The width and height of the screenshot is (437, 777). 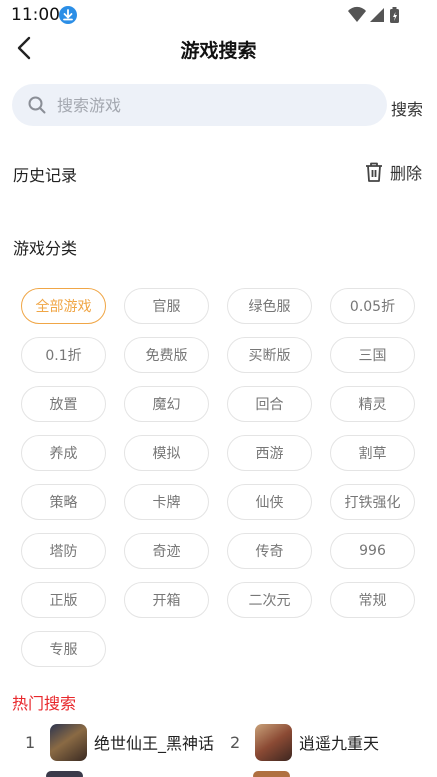 What do you see at coordinates (45, 248) in the screenshot?
I see `category-title: 游戏分类` at bounding box center [45, 248].